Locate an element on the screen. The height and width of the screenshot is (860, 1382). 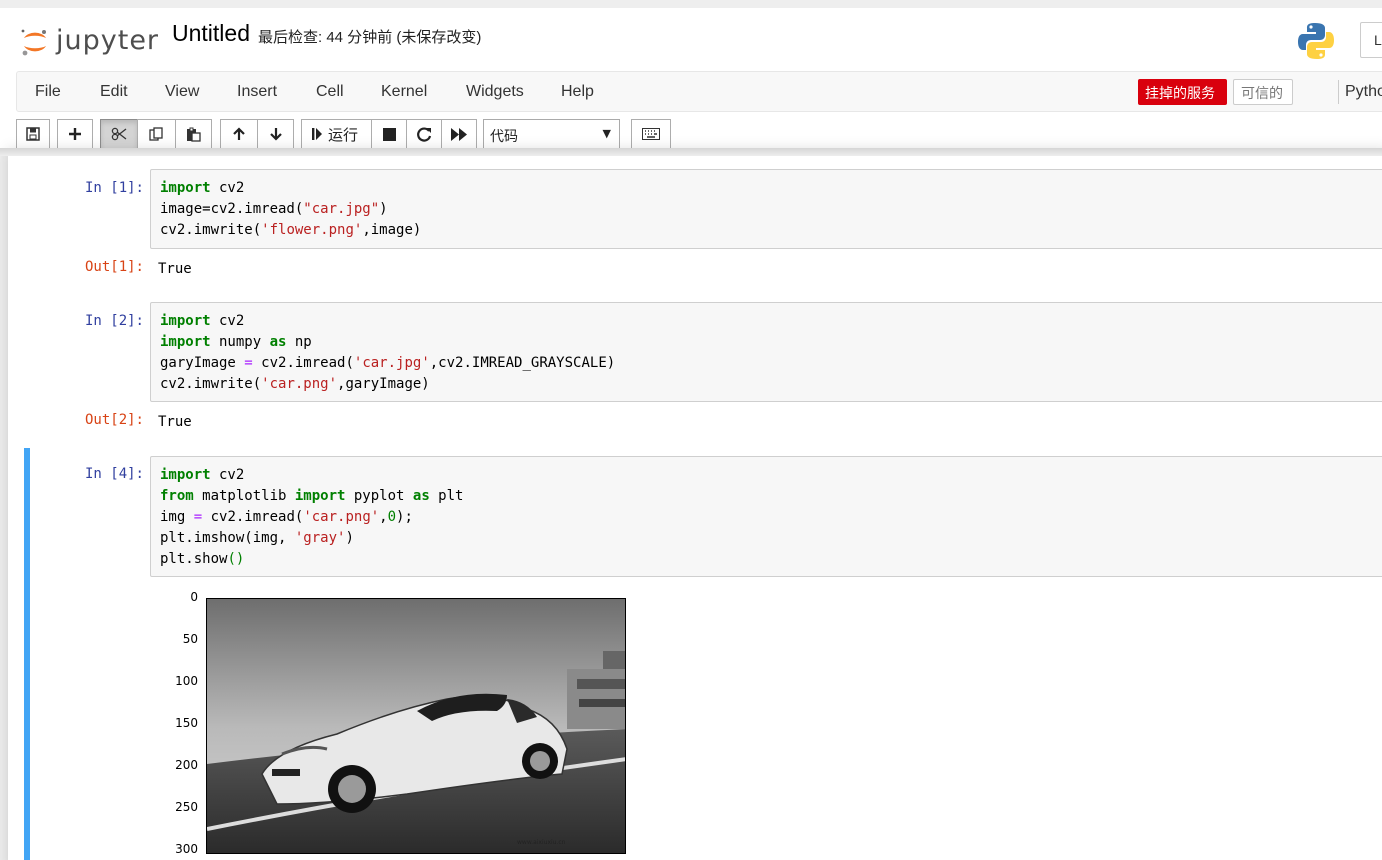
menu-widgets: Widgets is located at coordinates (495, 92).